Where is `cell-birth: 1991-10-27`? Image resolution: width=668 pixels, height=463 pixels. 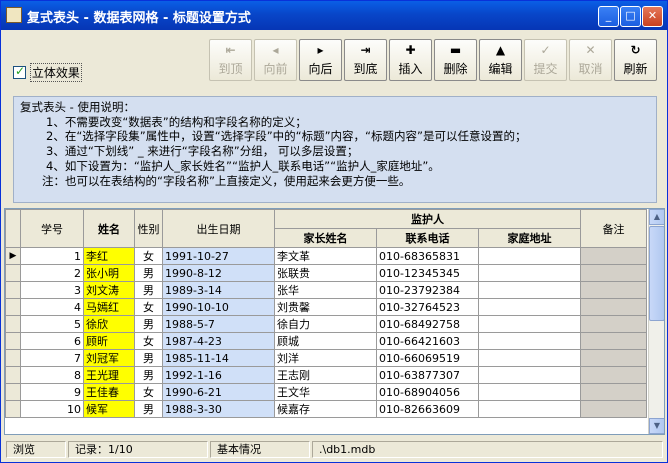 cell-birth: 1991-10-27 is located at coordinates (218, 256).